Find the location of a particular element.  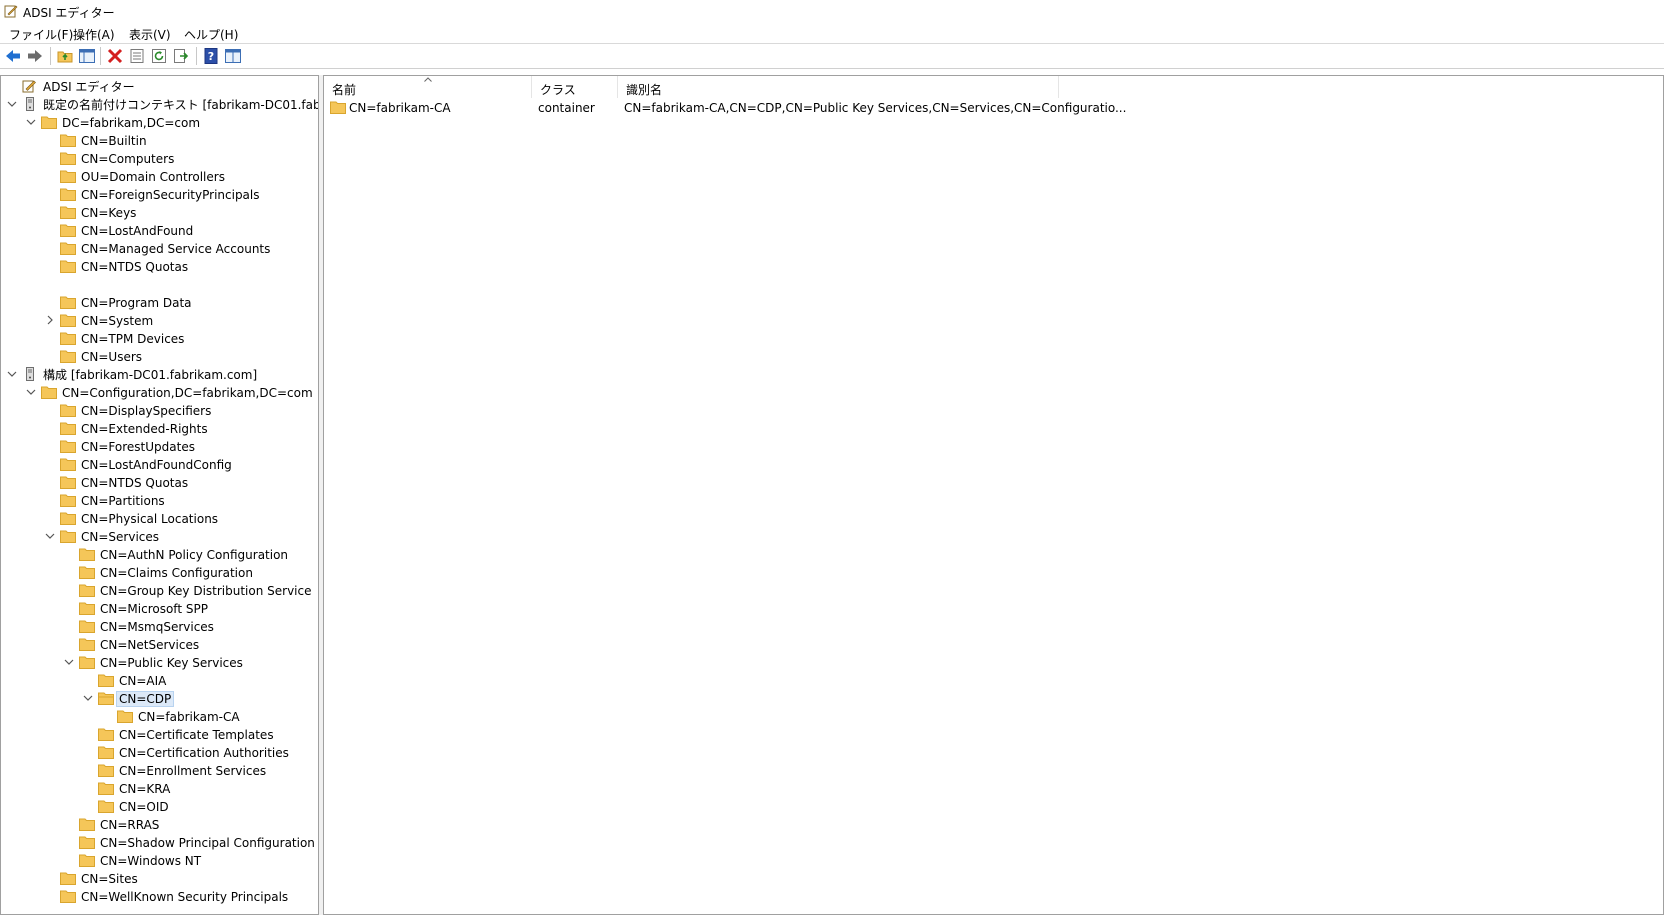

tree-node-label: CN=Computers is located at coordinates (128, 159).